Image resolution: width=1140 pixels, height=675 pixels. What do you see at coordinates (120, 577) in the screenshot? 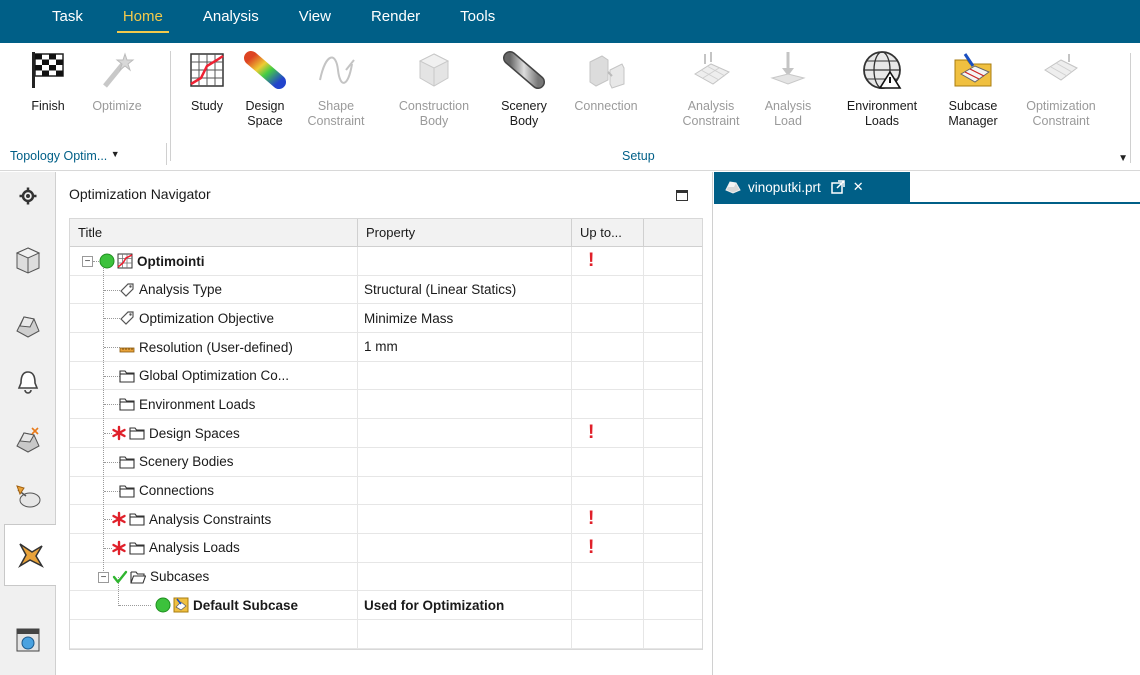
I see `green-check-icon` at bounding box center [120, 577].